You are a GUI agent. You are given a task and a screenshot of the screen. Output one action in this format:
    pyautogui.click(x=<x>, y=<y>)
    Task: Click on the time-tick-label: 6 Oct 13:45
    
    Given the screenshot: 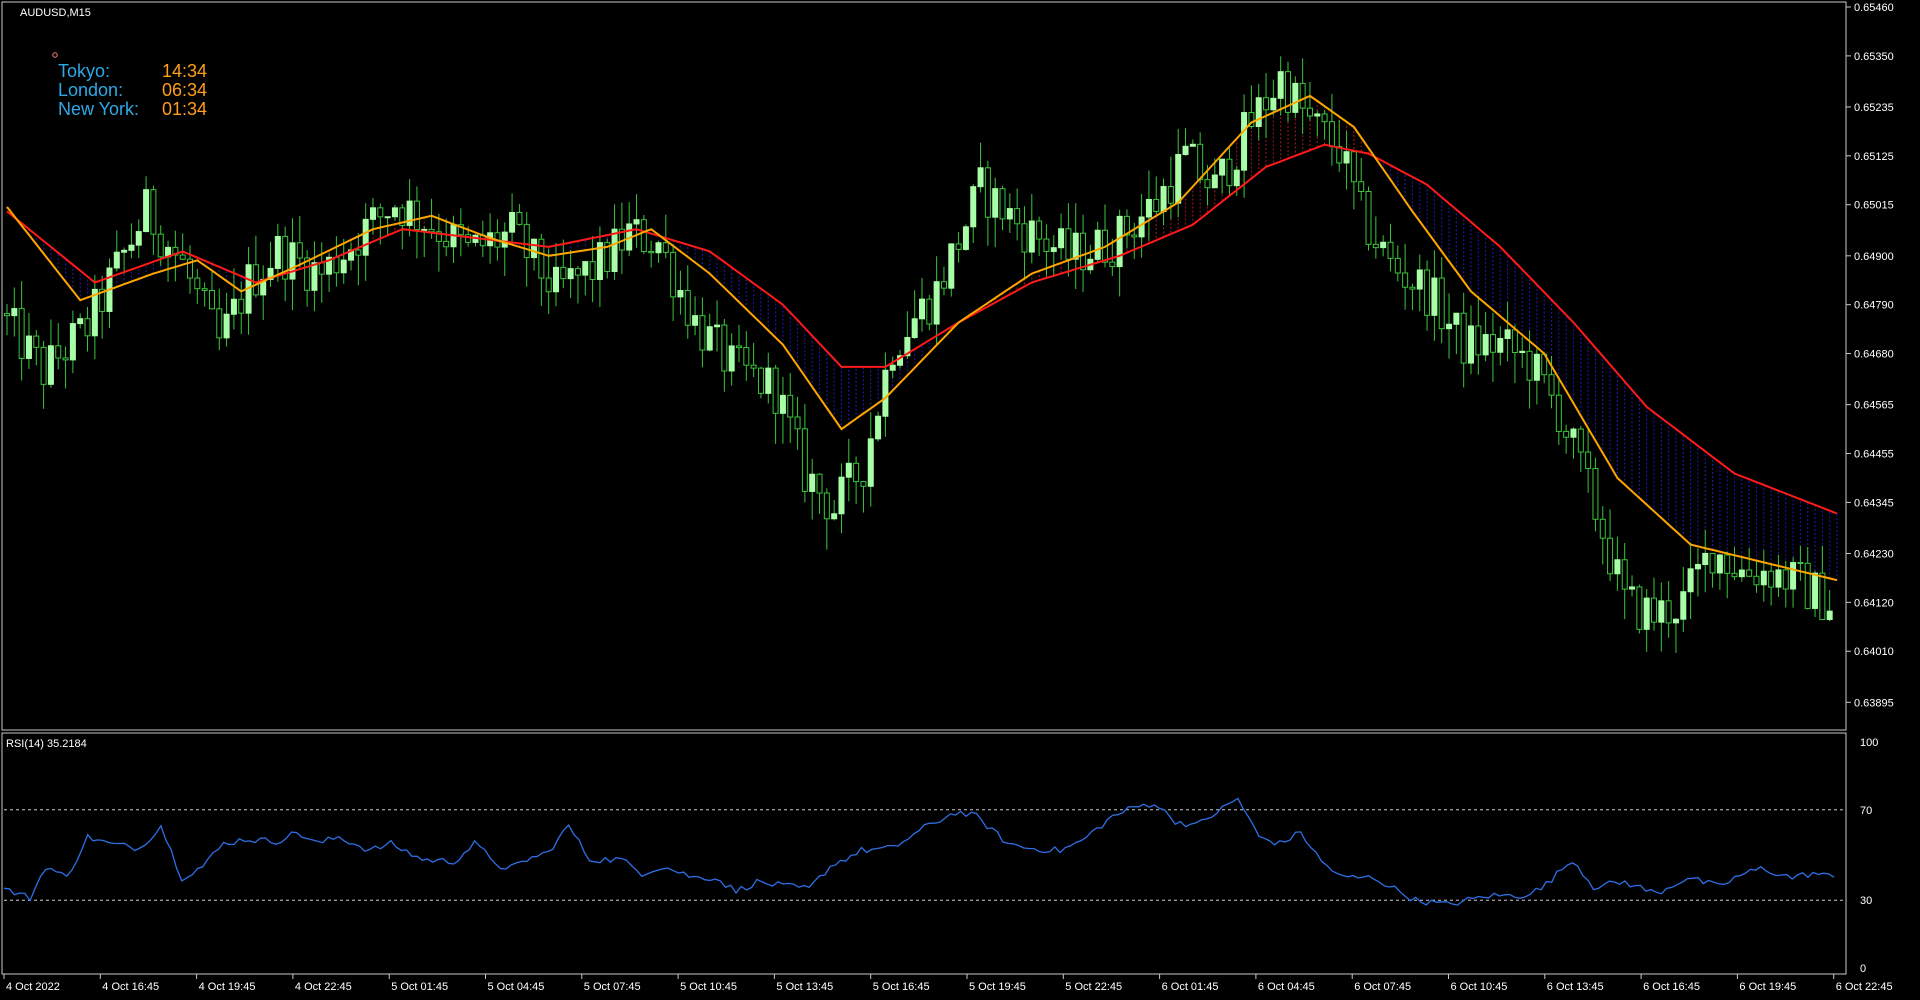 What is the action you would take?
    pyautogui.click(x=1575, y=987)
    